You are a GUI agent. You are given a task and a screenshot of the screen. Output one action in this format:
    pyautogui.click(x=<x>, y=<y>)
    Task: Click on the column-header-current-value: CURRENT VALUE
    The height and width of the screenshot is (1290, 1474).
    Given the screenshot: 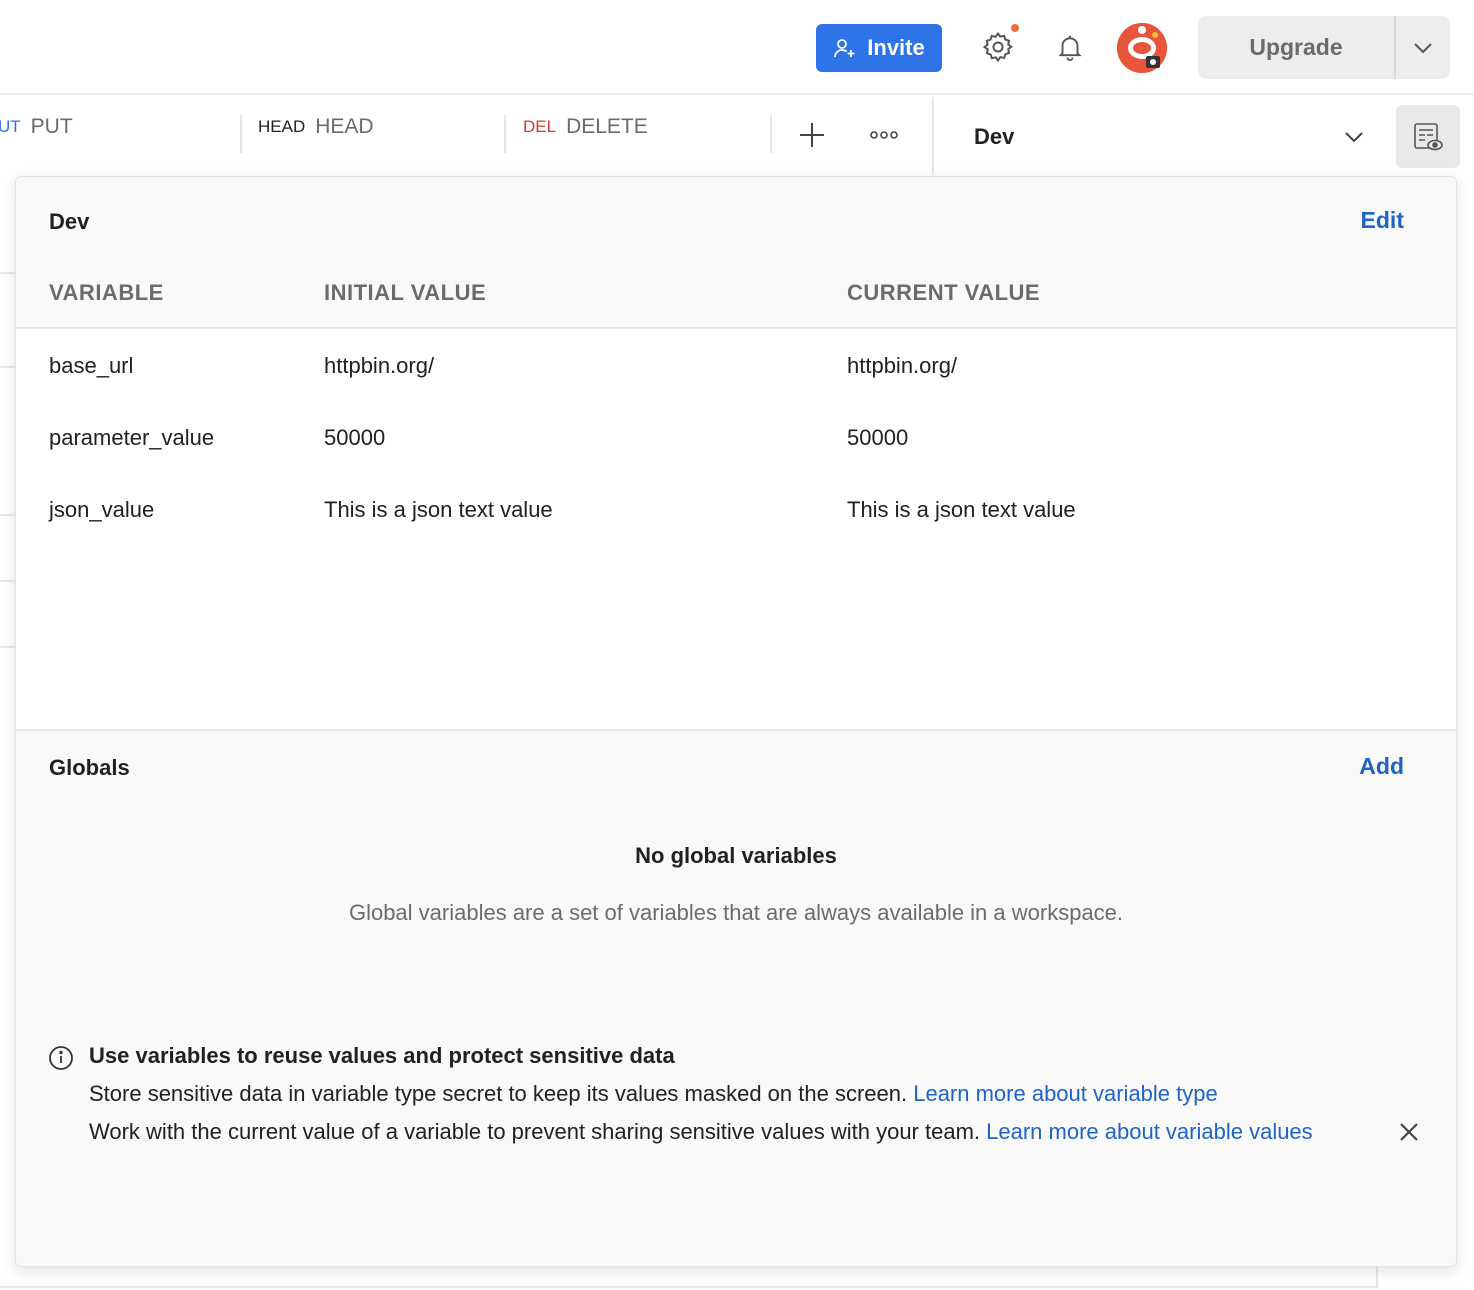 What is the action you would take?
    pyautogui.click(x=944, y=292)
    